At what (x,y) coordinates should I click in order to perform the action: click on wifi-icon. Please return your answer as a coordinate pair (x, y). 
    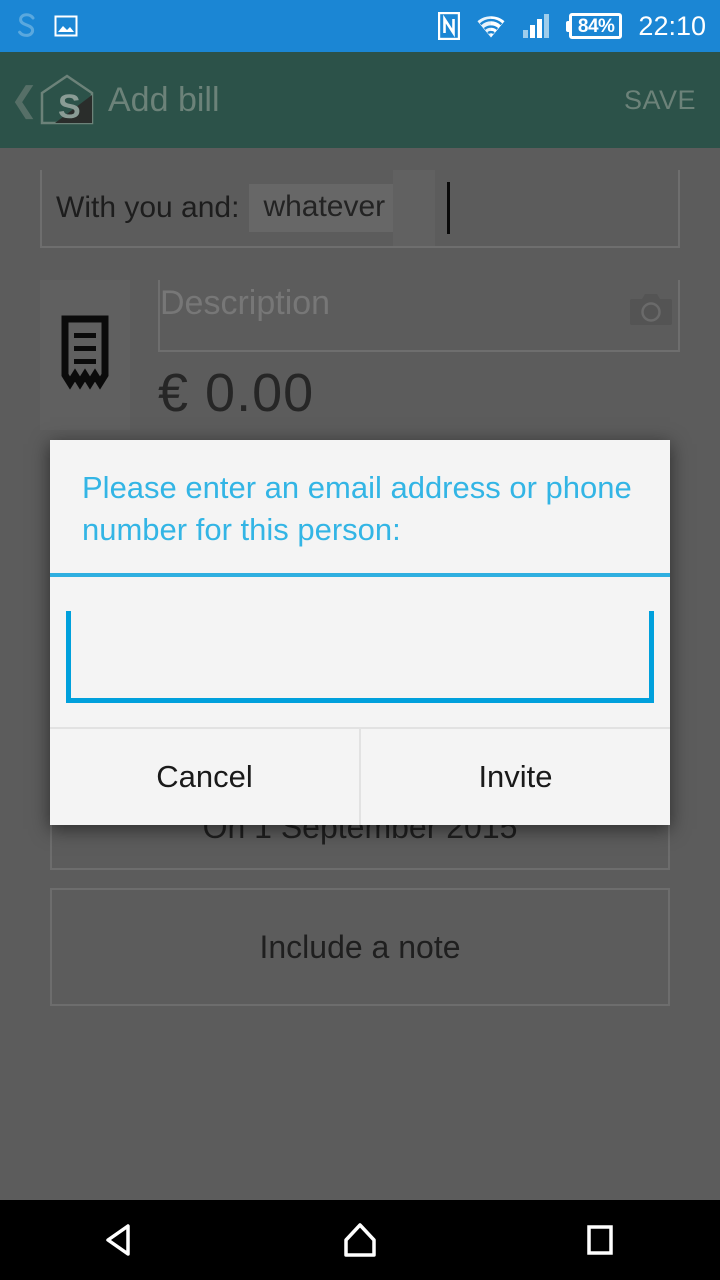
    Looking at the image, I should click on (491, 26).